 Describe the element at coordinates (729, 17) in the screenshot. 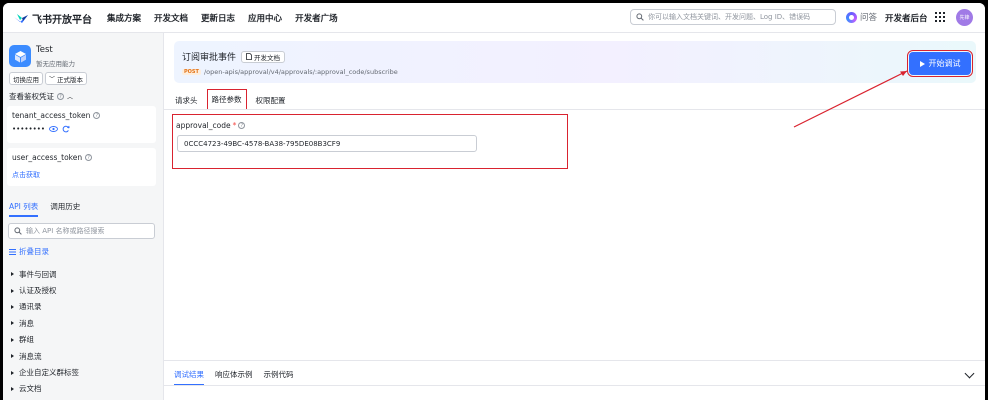

I see `search-placeholder: 你可以输入文档关键词、开发问题、Log ID、错误码` at that location.